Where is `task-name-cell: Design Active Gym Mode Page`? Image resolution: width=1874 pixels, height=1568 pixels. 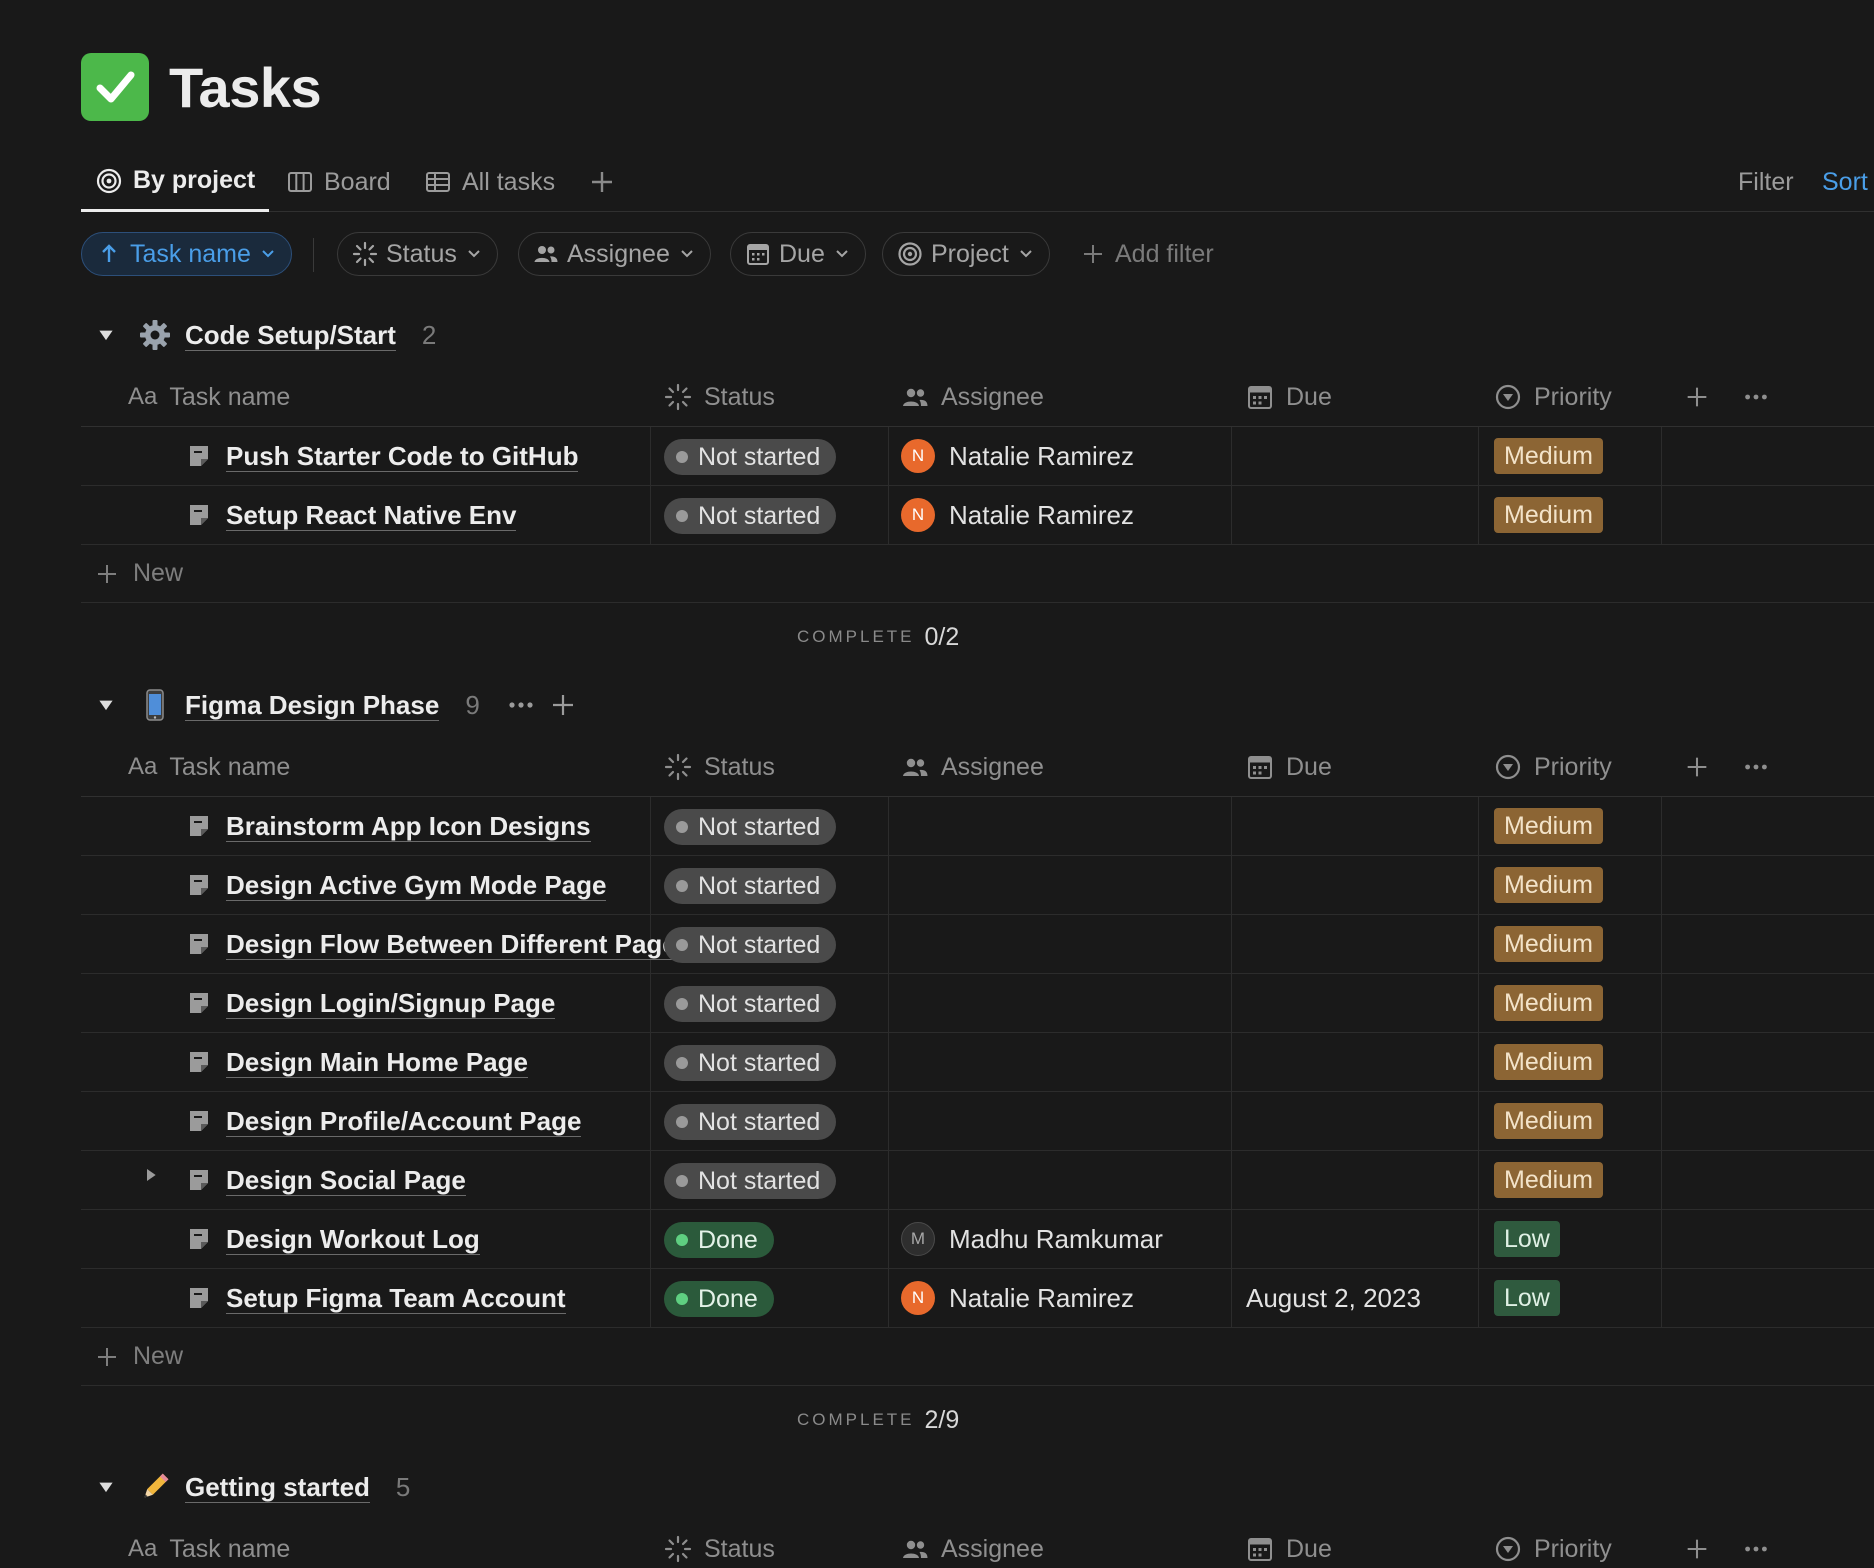 task-name-cell: Design Active Gym Mode Page is located at coordinates (396, 885).